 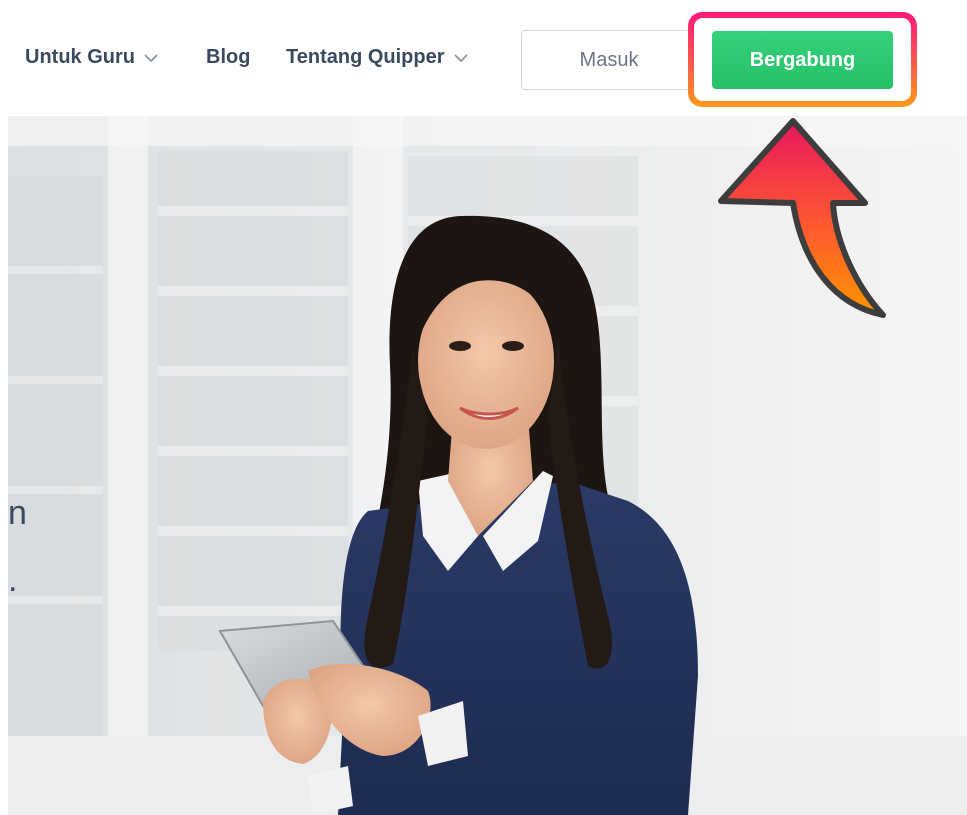 I want to click on join-button-label: Bergabung, so click(x=802, y=59).